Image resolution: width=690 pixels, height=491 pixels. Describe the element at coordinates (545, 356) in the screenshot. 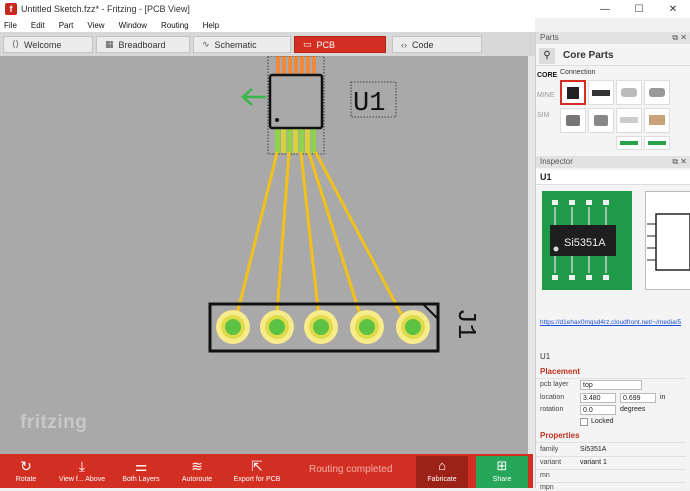

I see `inspector-instance-name: U1` at that location.